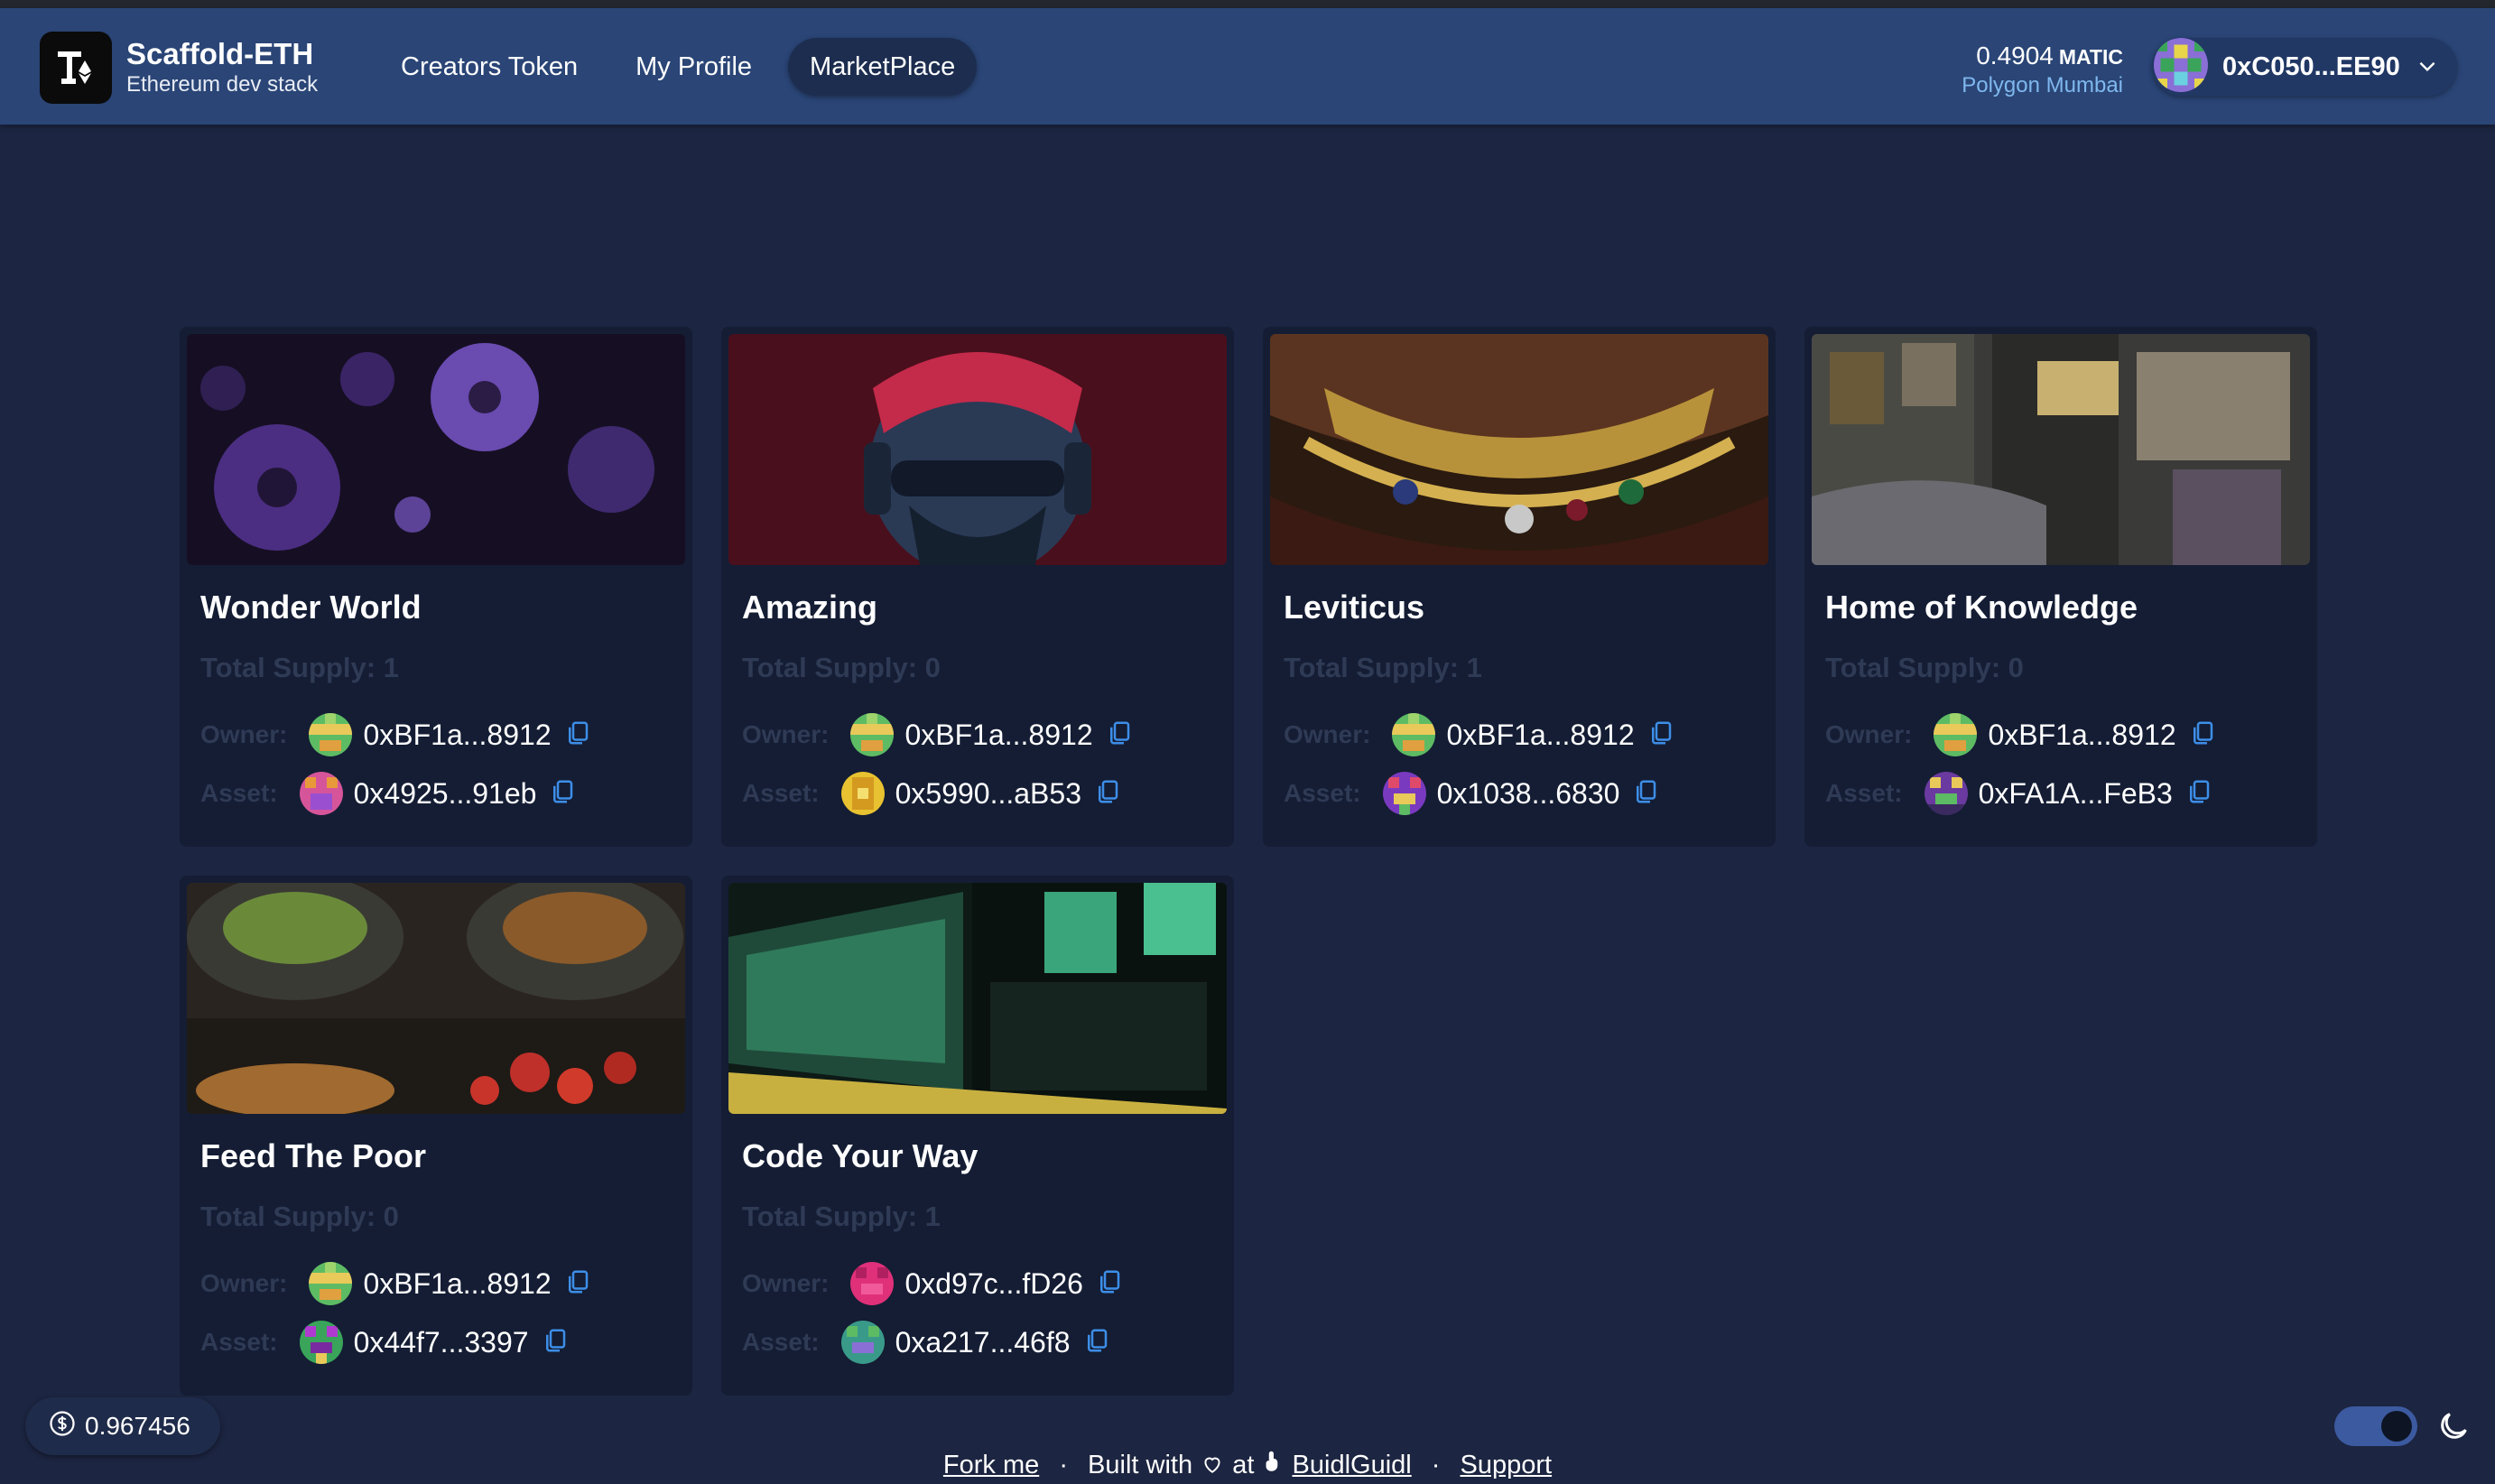  Describe the element at coordinates (1273, 1465) in the screenshot. I see `hand-icon` at that location.